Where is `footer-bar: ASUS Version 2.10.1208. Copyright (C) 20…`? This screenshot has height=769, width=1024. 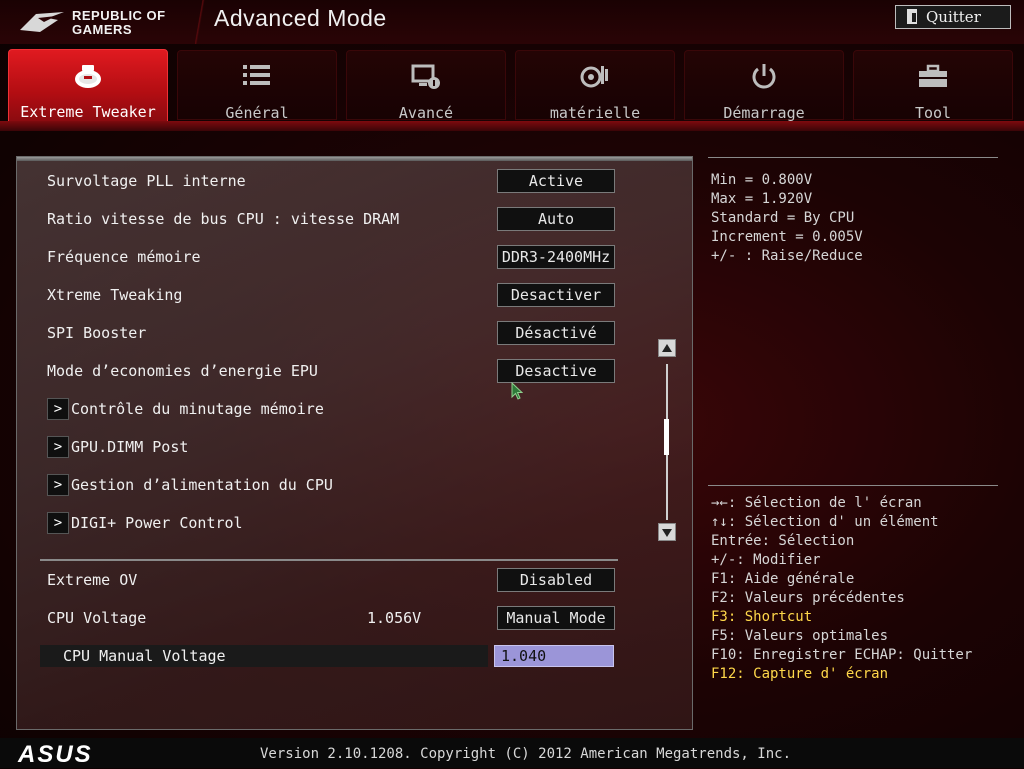
footer-bar: ASUS Version 2.10.1208. Copyright (C) 20… is located at coordinates (512, 753).